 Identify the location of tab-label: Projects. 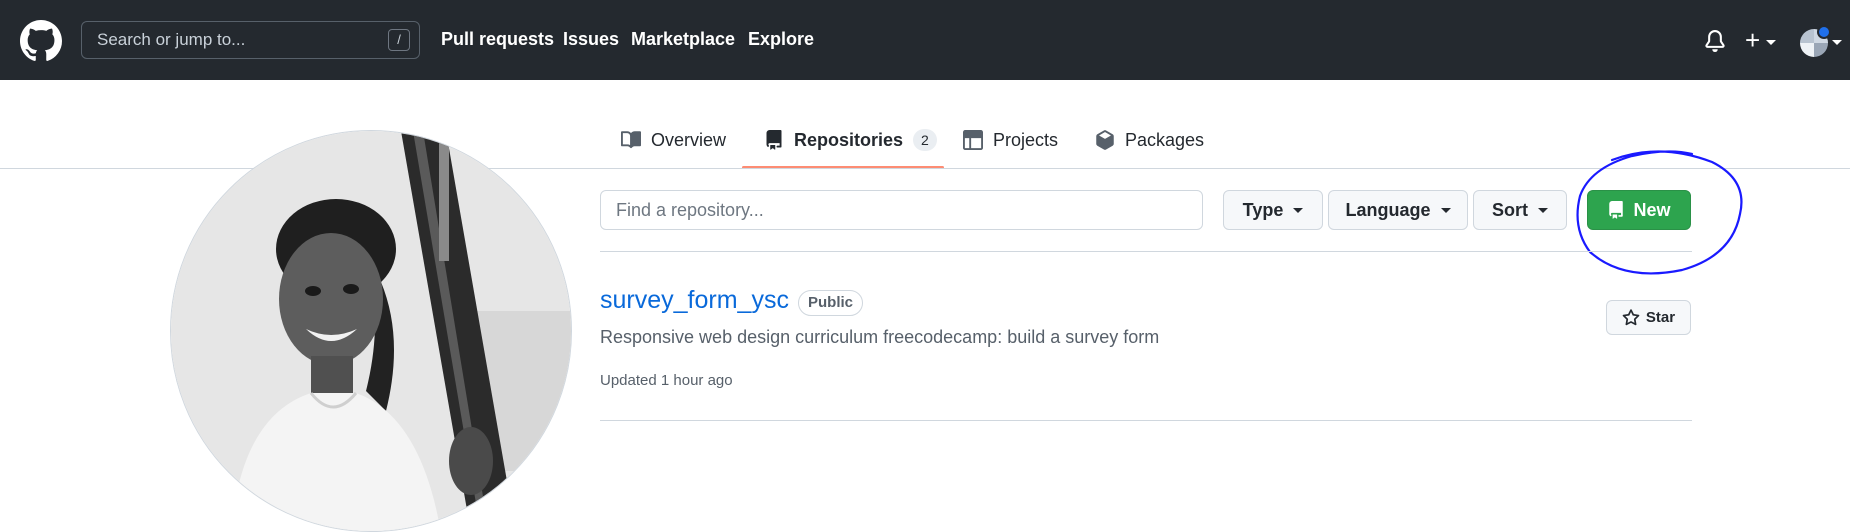
(1026, 139).